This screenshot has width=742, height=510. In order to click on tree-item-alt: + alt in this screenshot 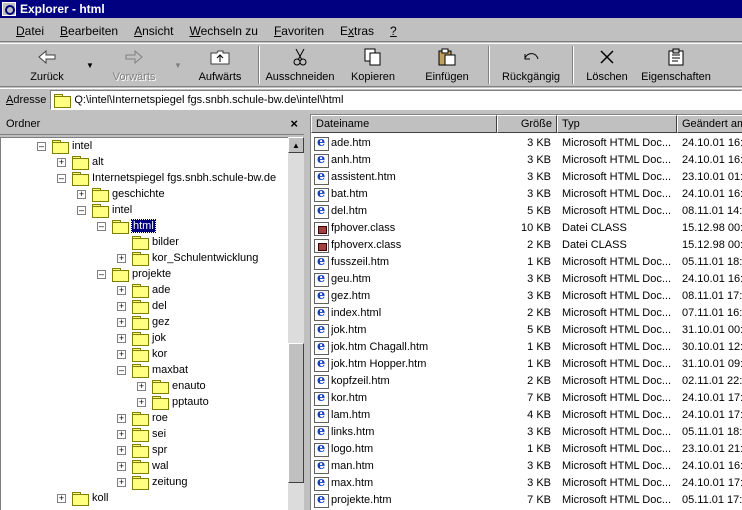, I will do `click(80, 162)`.